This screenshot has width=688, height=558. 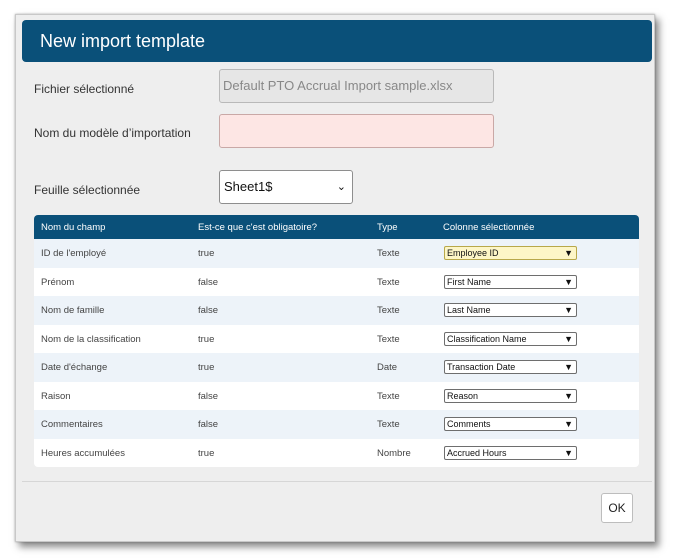 What do you see at coordinates (336, 282) in the screenshot?
I see `table-row: Prénom false Texte First Name ▼` at bounding box center [336, 282].